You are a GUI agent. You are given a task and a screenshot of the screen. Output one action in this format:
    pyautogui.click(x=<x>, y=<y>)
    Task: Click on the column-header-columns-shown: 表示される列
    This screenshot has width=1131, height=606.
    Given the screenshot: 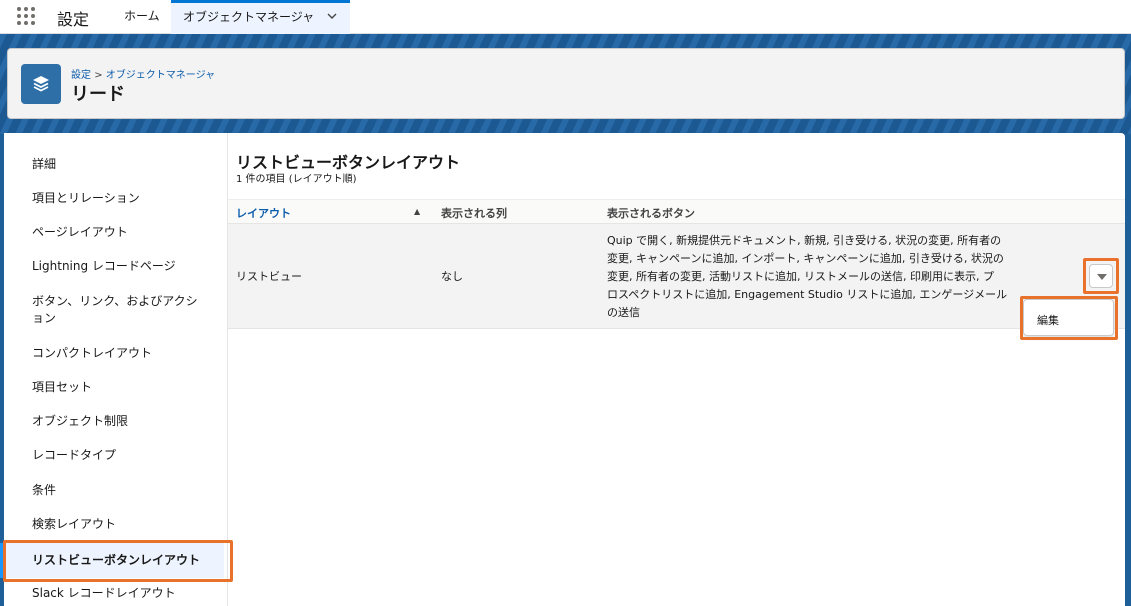 What is the action you would take?
    pyautogui.click(x=474, y=213)
    